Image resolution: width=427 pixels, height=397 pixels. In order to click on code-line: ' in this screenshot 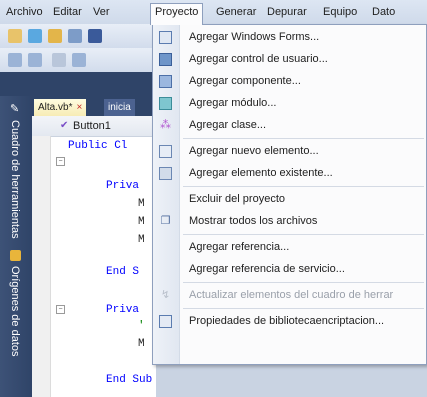, I will do `click(141, 326)`.